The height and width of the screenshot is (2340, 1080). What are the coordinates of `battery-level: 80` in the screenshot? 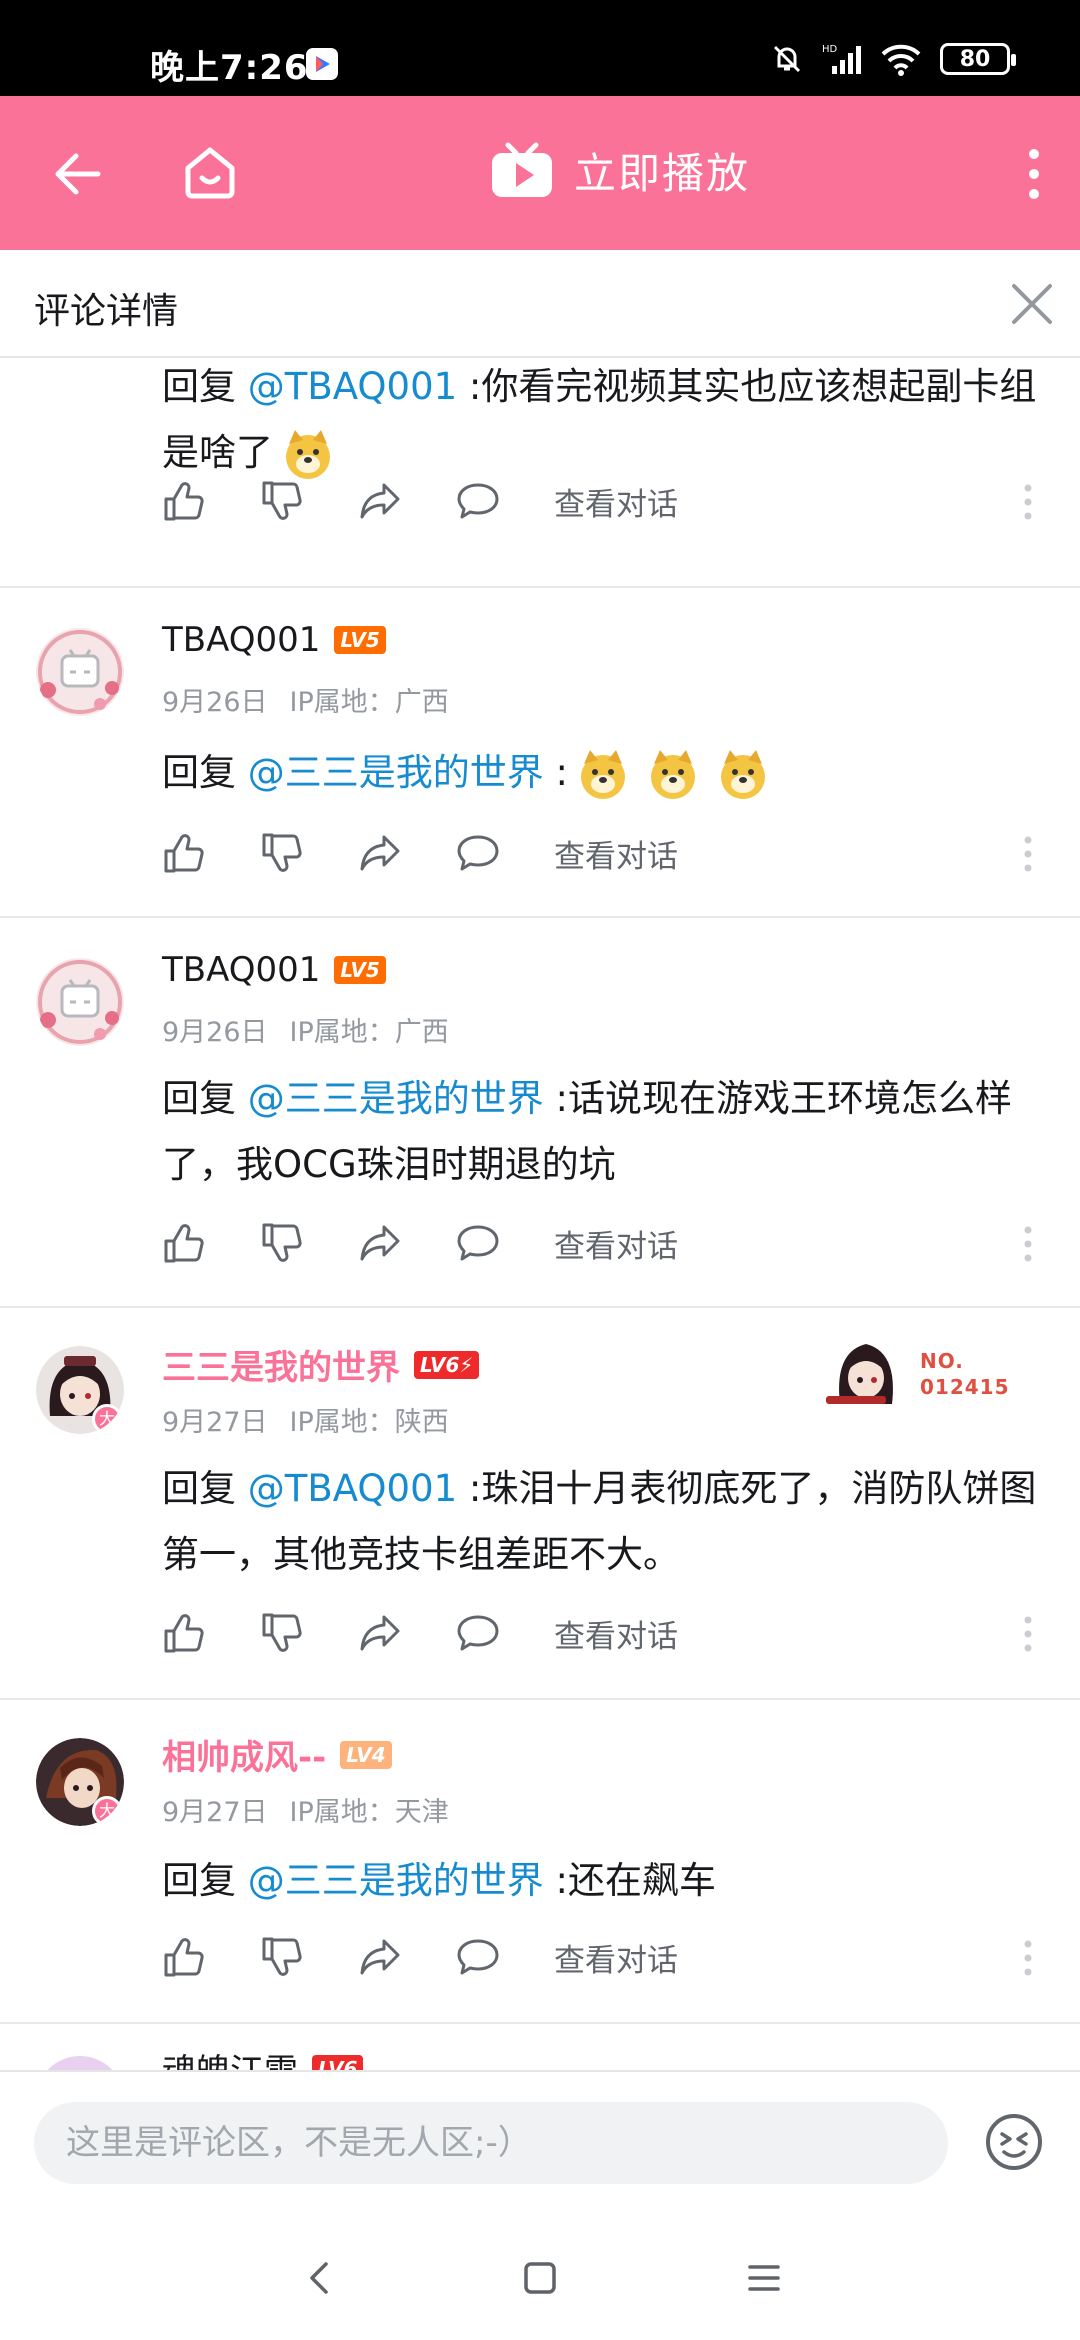 It's located at (975, 59).